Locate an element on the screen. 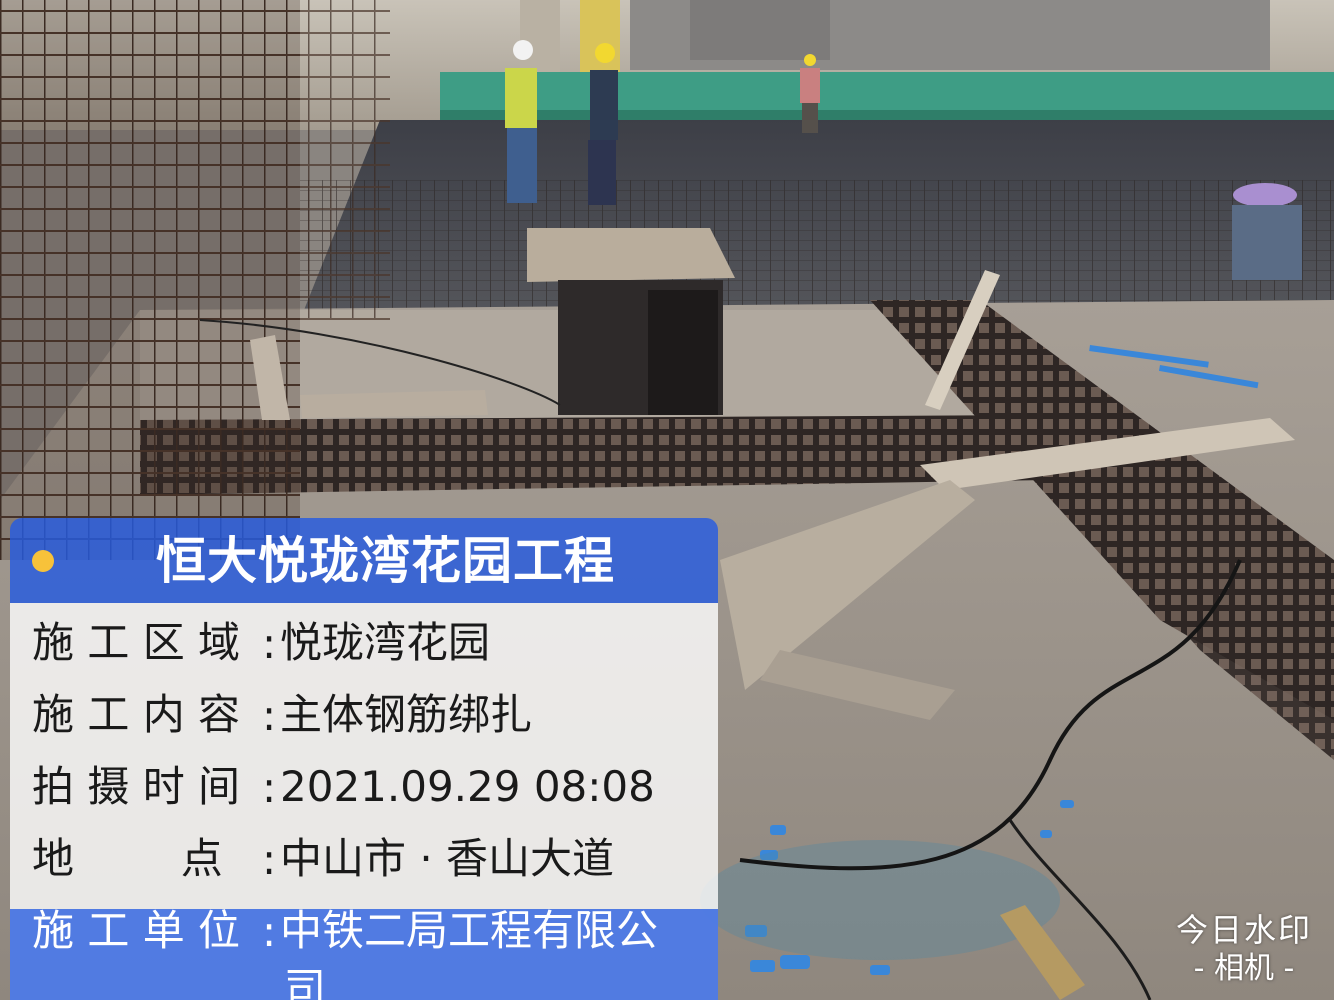 This screenshot has height=1000, width=1334. detail-label: 施 工 单 位 is located at coordinates (136, 930).